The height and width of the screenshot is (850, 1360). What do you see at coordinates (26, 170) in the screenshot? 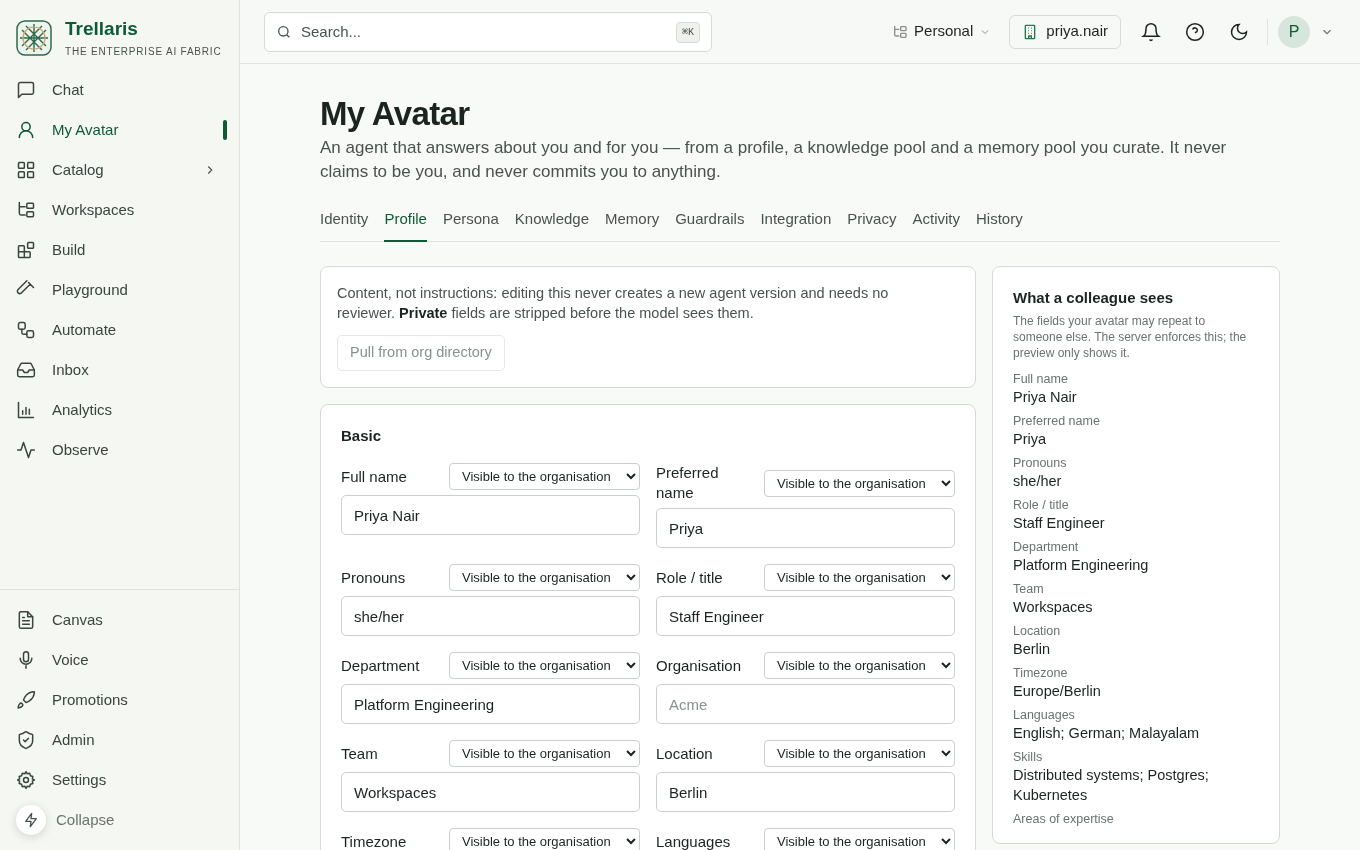
I see `grid-icon` at bounding box center [26, 170].